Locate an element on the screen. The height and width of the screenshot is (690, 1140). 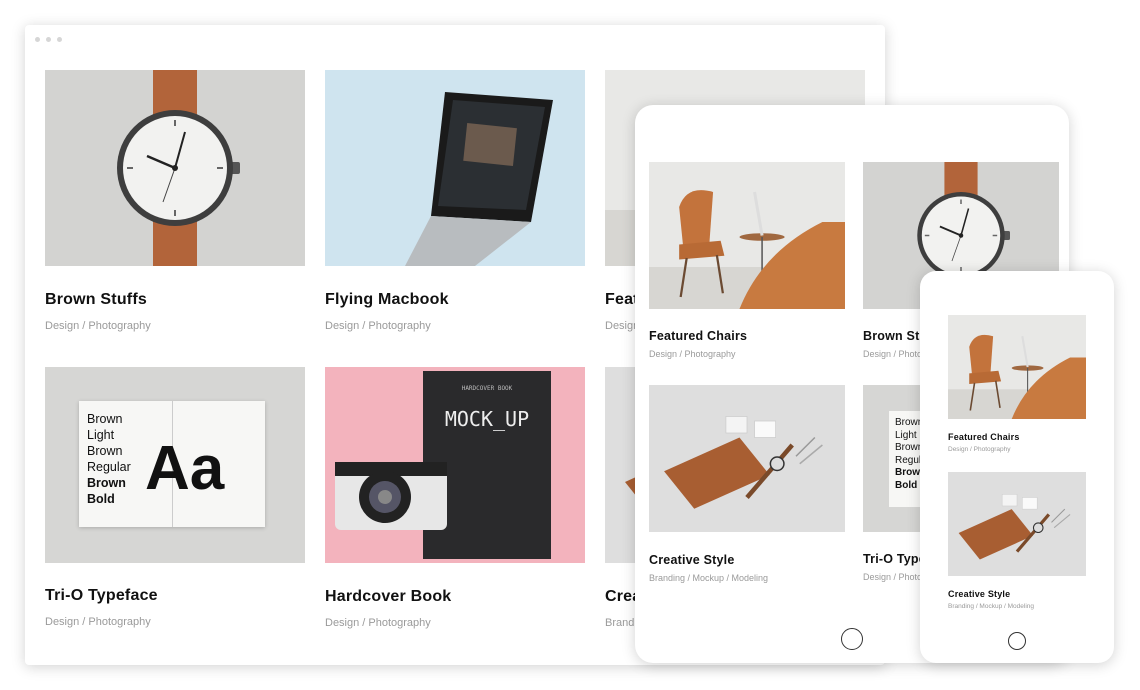
thumb-flying-macbook is located at coordinates (455, 168).